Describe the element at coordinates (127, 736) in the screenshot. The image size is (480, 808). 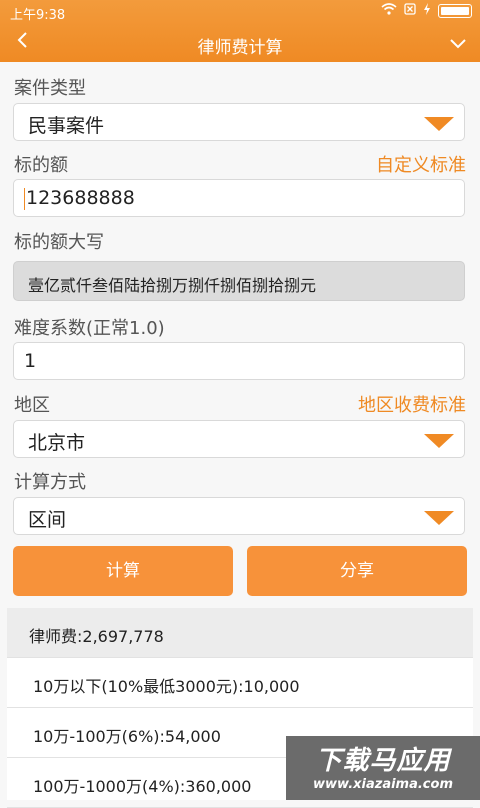
I see `result-row-text: 10万-100万(6%):54,000` at that location.